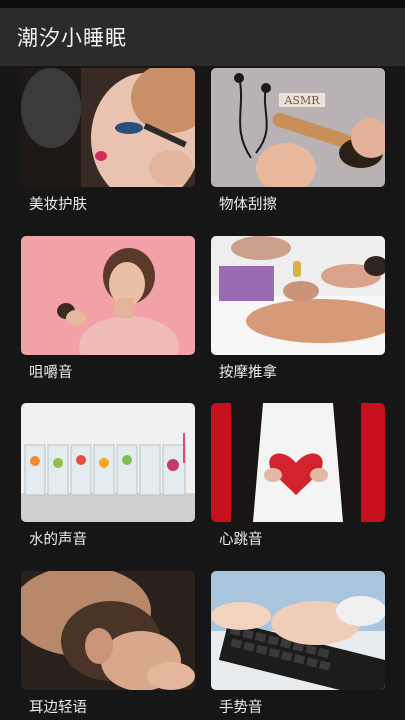 The width and height of the screenshot is (405, 720). I want to click on asmr-letter-blocks: ASMR, so click(301, 100).